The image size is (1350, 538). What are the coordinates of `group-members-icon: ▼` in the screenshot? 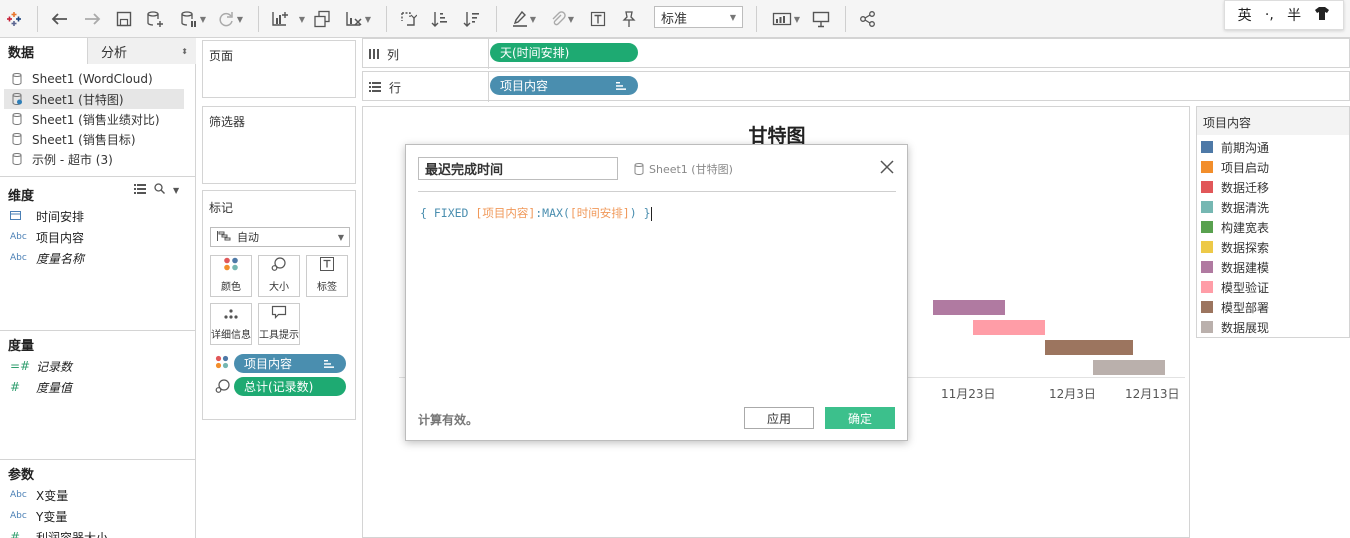 It's located at (562, 19).